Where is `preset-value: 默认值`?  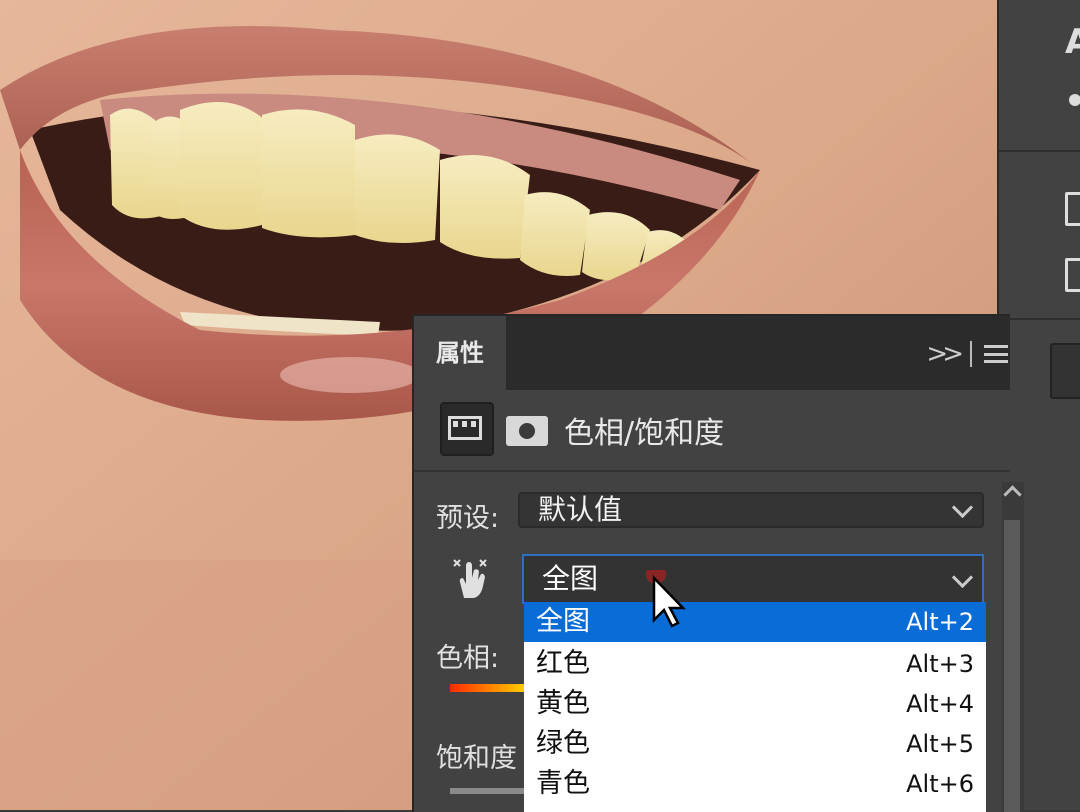 preset-value: 默认值 is located at coordinates (580, 509).